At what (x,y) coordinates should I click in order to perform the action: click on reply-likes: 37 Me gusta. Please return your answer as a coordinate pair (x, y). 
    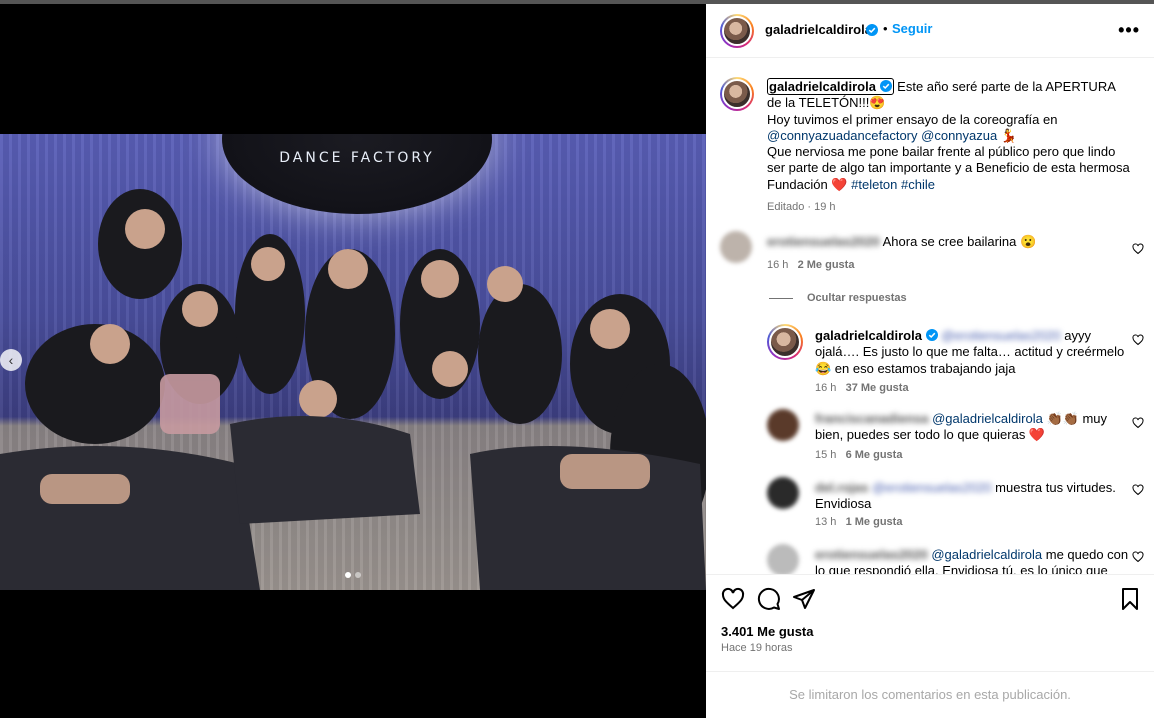
    Looking at the image, I should click on (877, 388).